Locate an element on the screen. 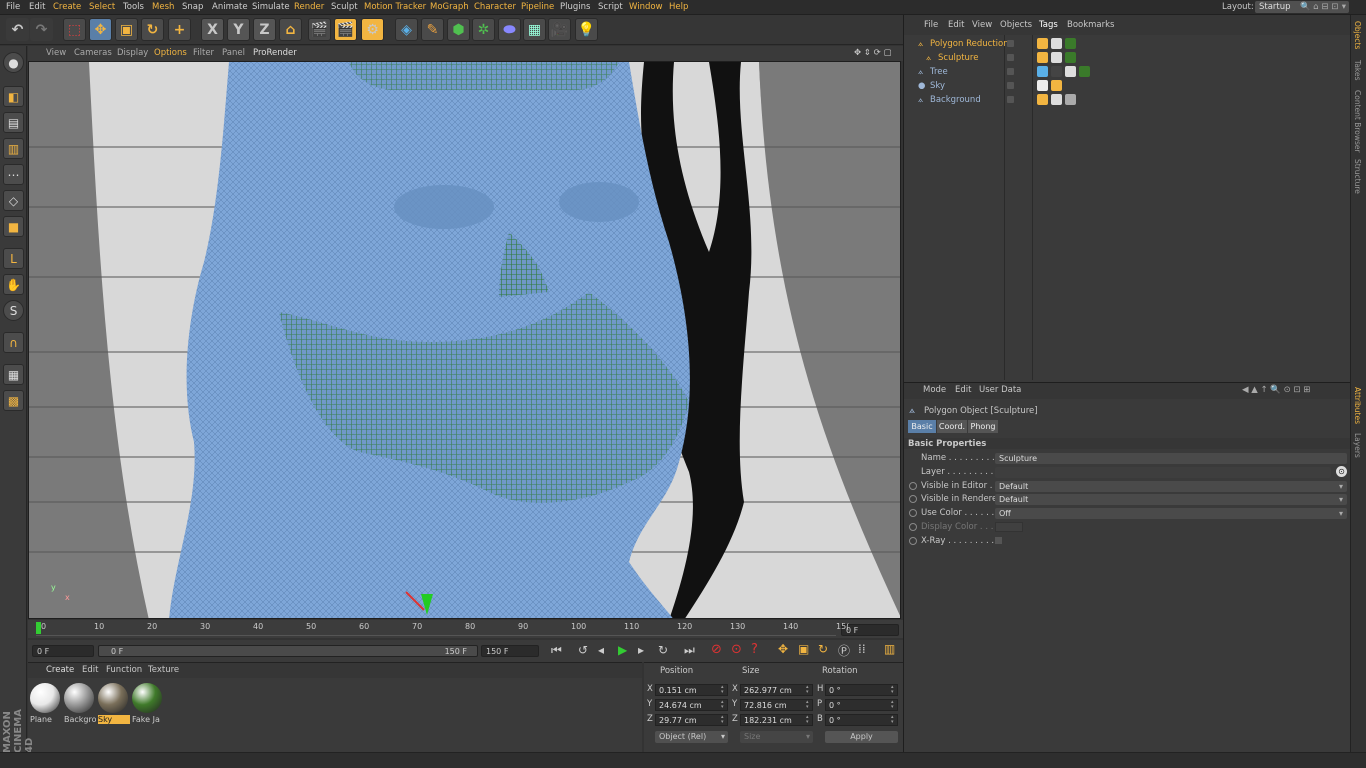 This screenshot has width=1366, height=768. pen-spline-icon: ✎ is located at coordinates (432, 29).